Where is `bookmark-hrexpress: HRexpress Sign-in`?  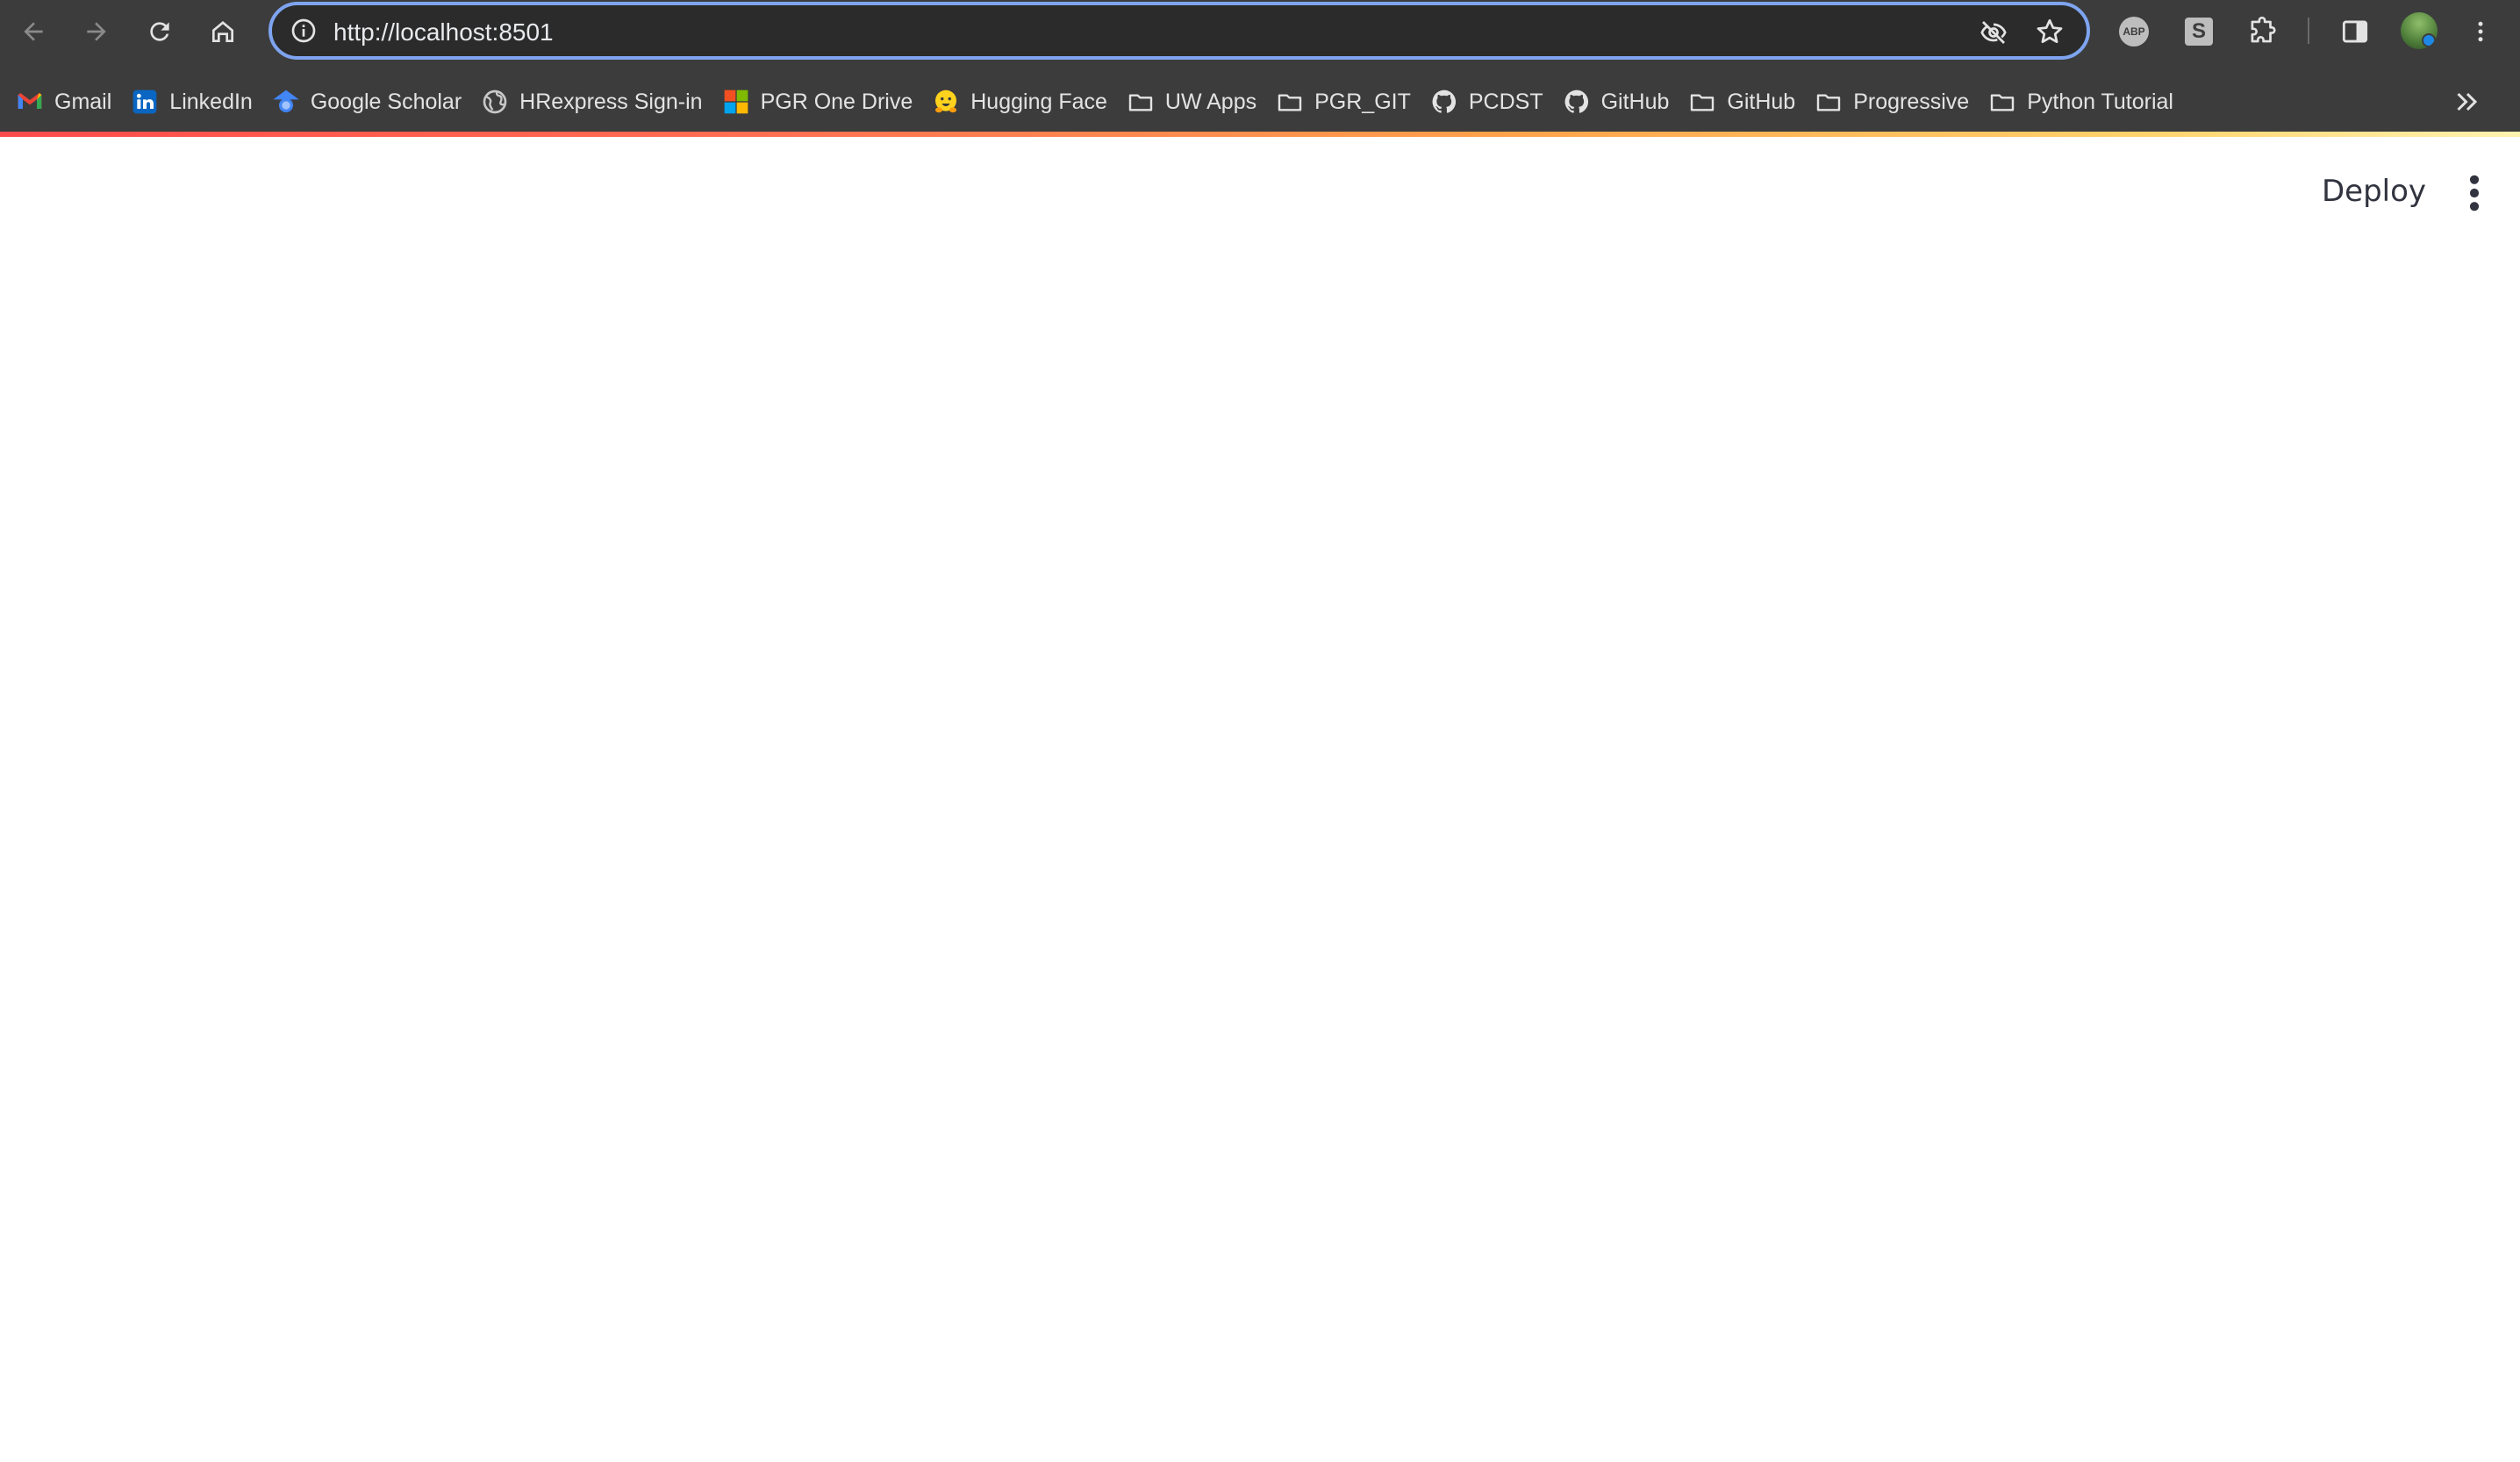
bookmark-hrexpress: HRexpress Sign-in is located at coordinates (601, 102).